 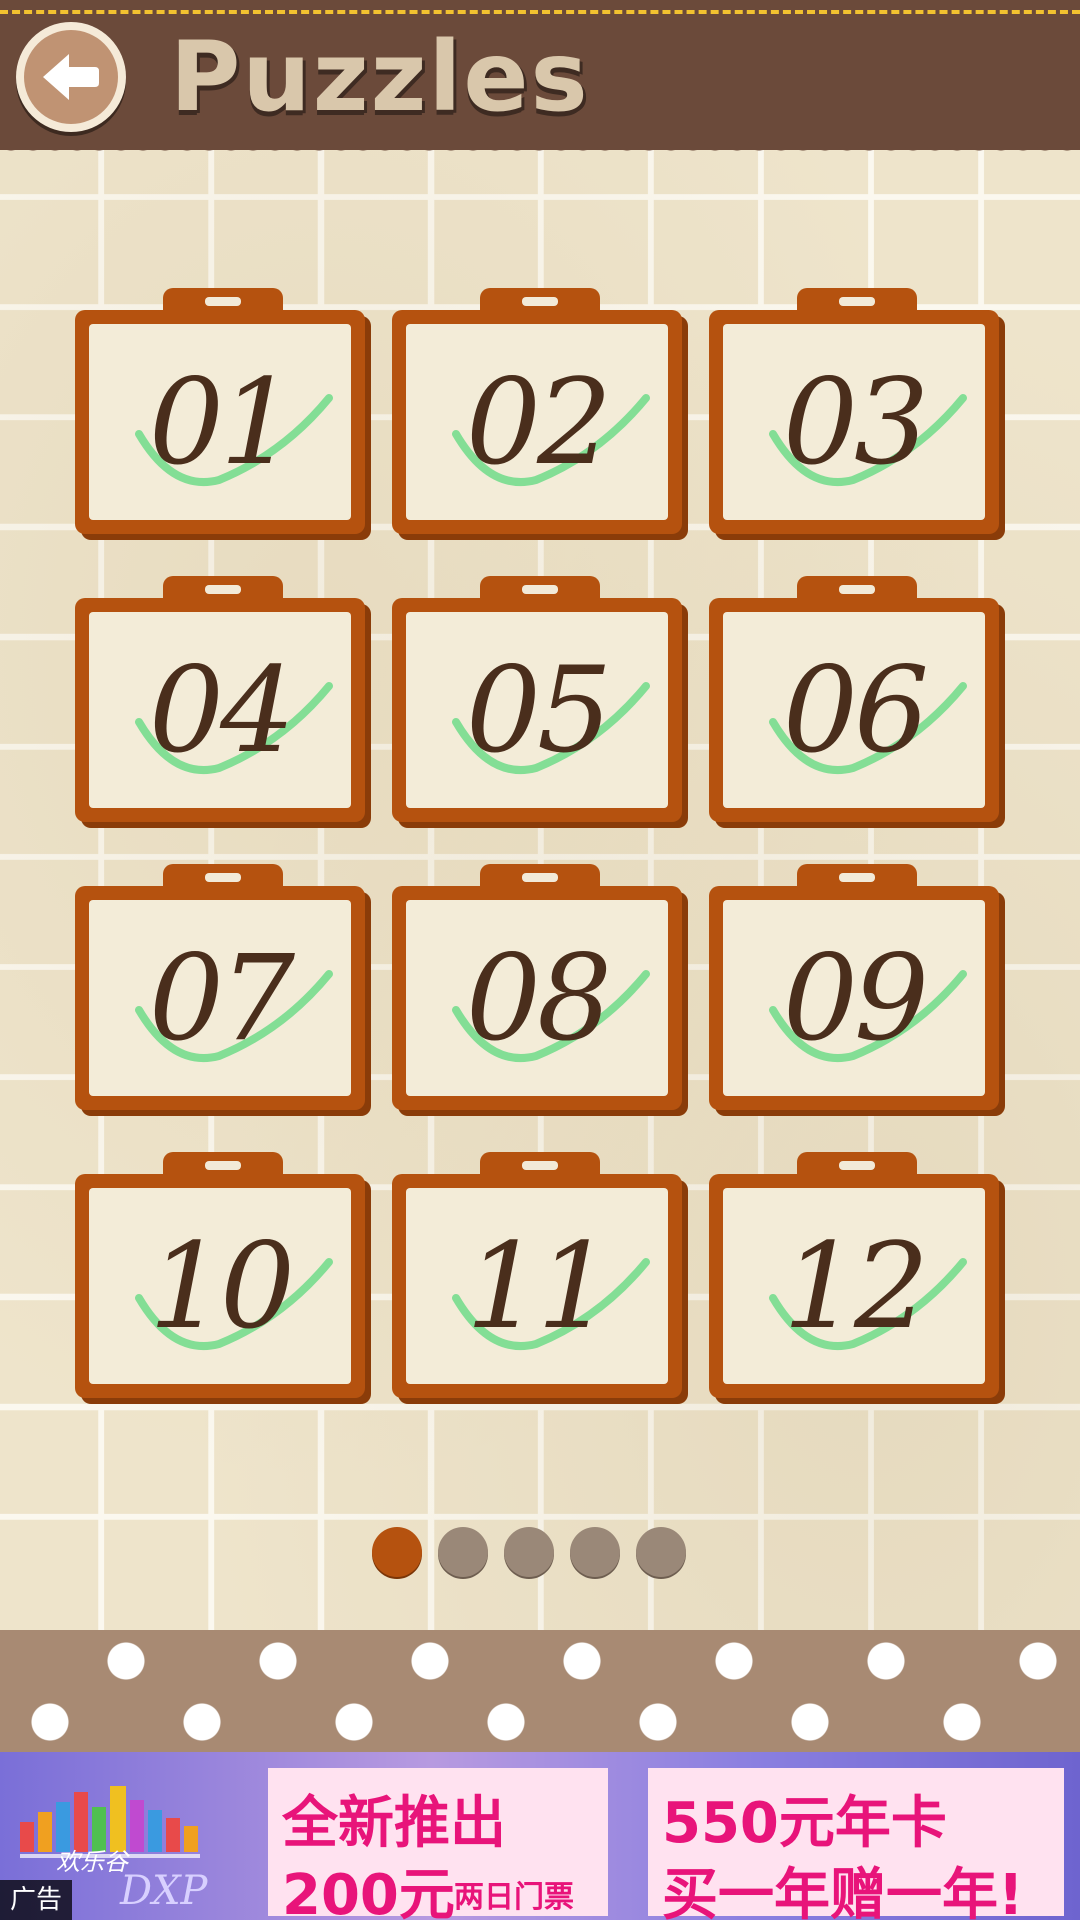 I want to click on clipboard-paper: 02, so click(x=537, y=422).